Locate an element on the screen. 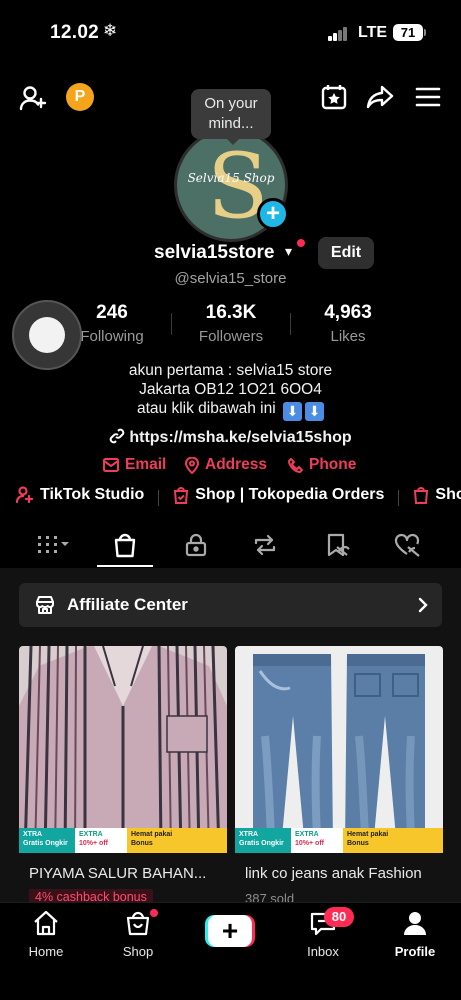  mail-icon is located at coordinates (111, 465).